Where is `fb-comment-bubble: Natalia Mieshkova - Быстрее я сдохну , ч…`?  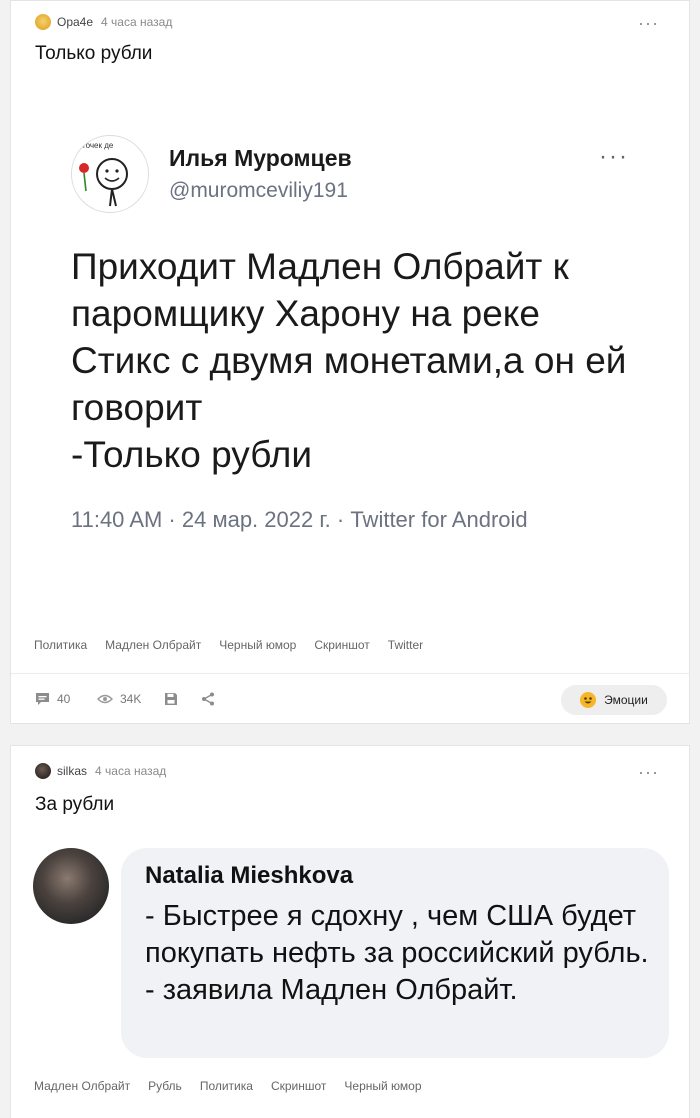 fb-comment-bubble: Natalia Mieshkova - Быстрее я сдохну , ч… is located at coordinates (395, 953).